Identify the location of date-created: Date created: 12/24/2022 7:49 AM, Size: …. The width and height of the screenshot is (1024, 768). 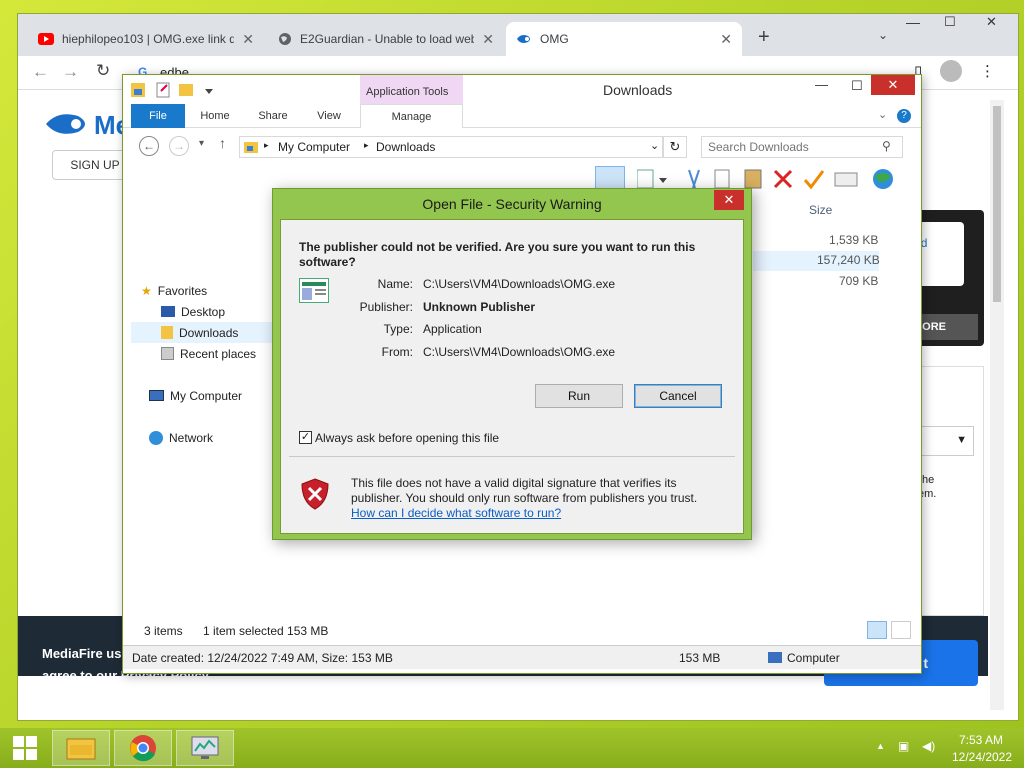
(262, 658).